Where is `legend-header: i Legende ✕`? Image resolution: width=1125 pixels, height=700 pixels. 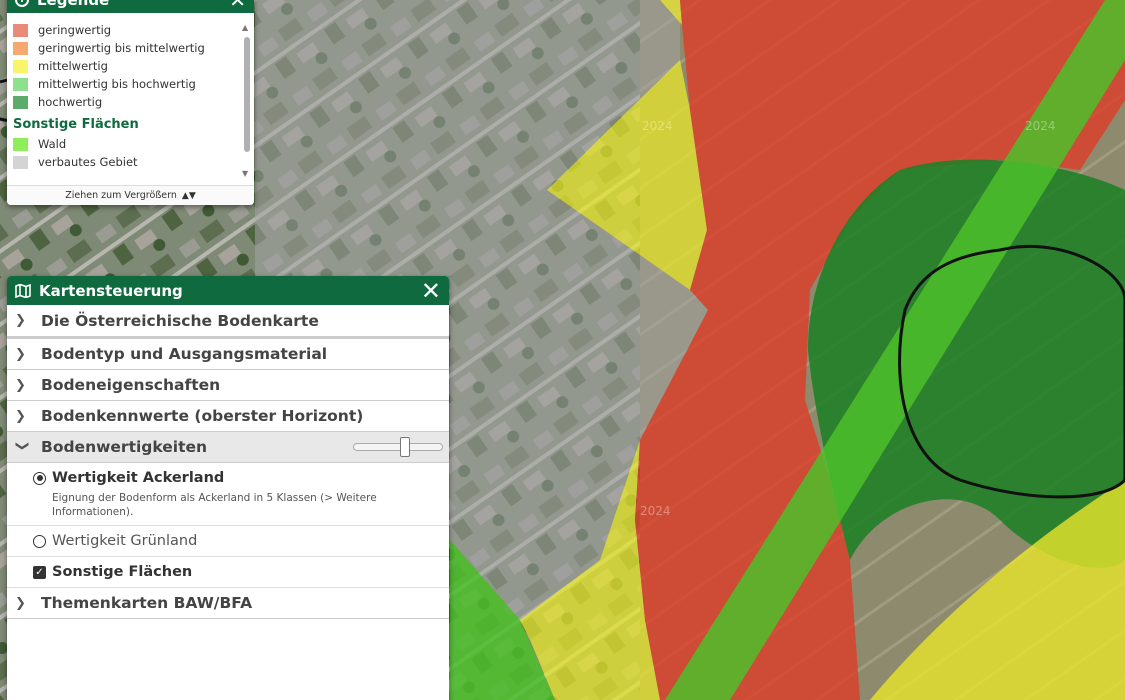 legend-header: i Legende ✕ is located at coordinates (130, 6).